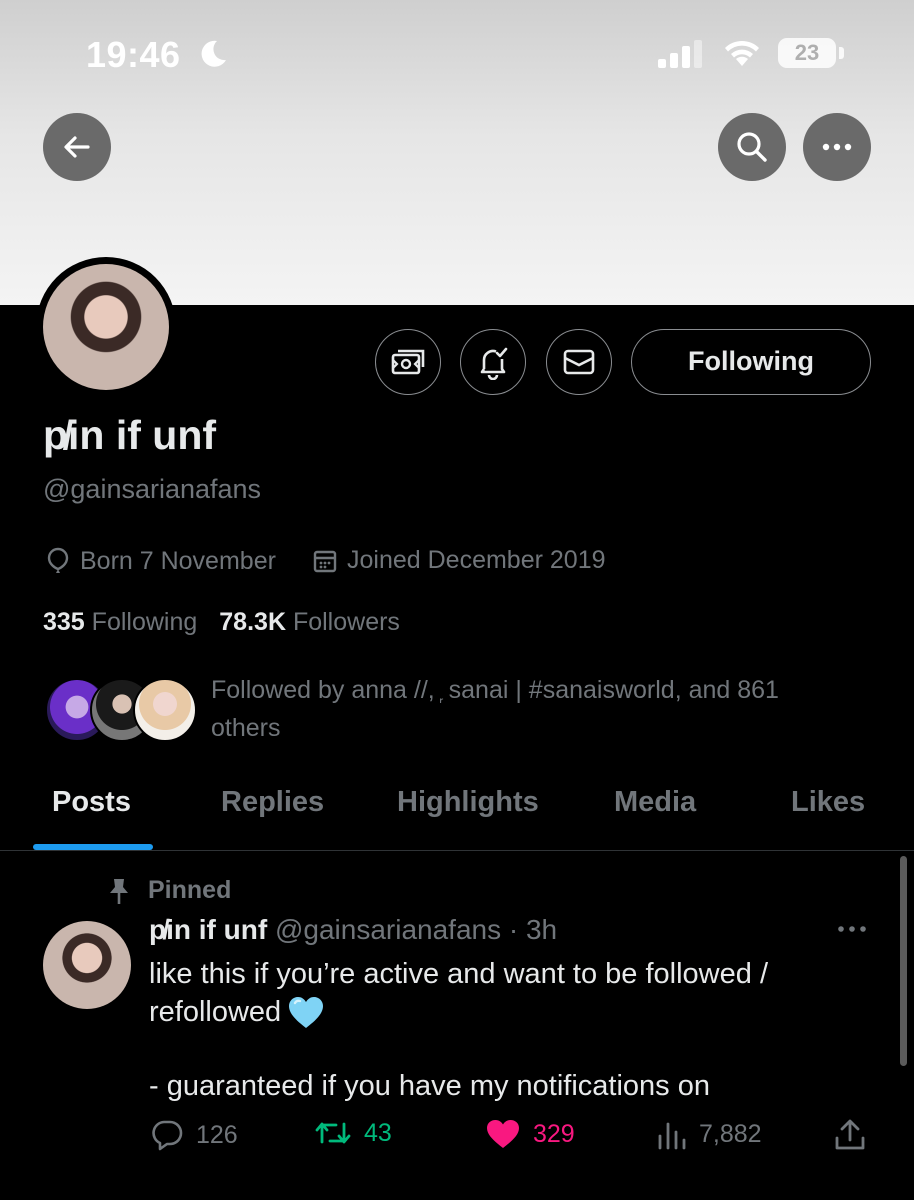 This screenshot has width=914, height=1200. I want to click on profile-handle: @gainsarianafans, so click(152, 489).